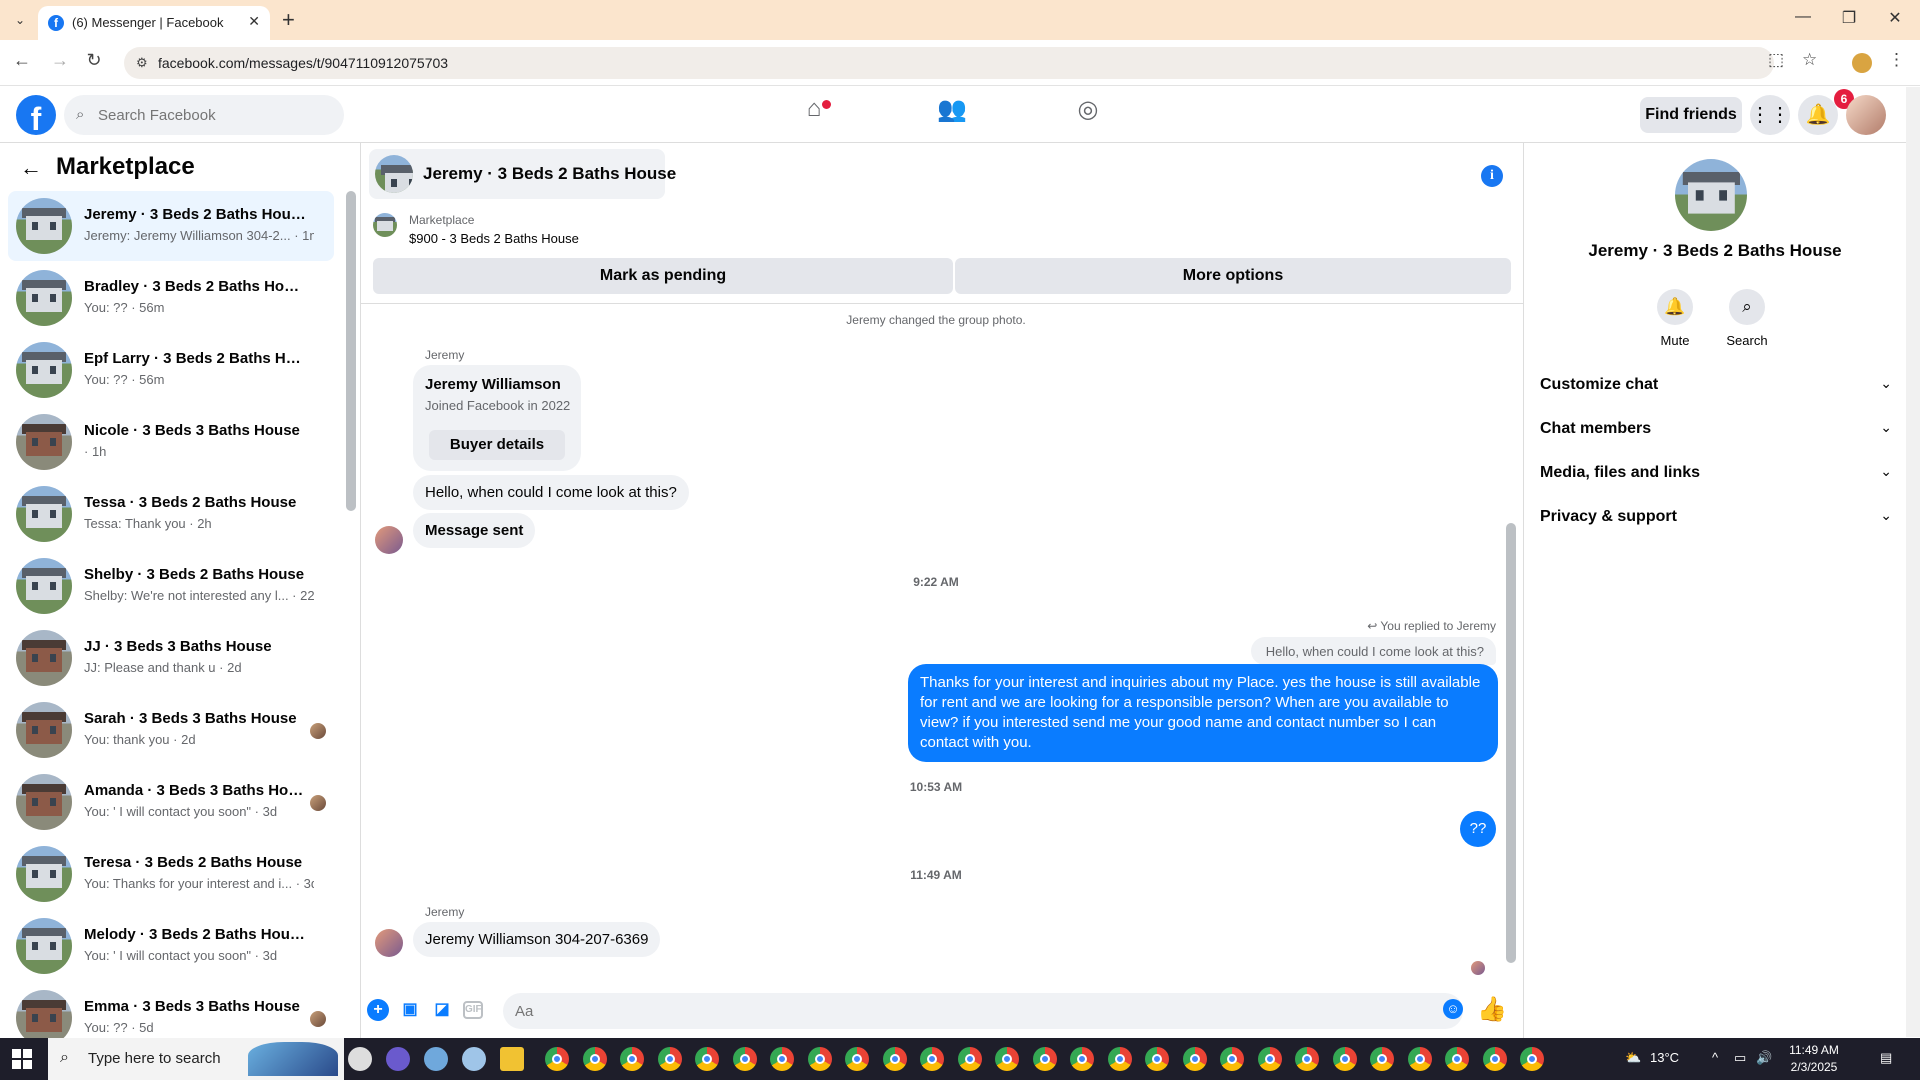 Image resolution: width=1920 pixels, height=1080 pixels. I want to click on tray-chevron-icon: ^, so click(1715, 1057).